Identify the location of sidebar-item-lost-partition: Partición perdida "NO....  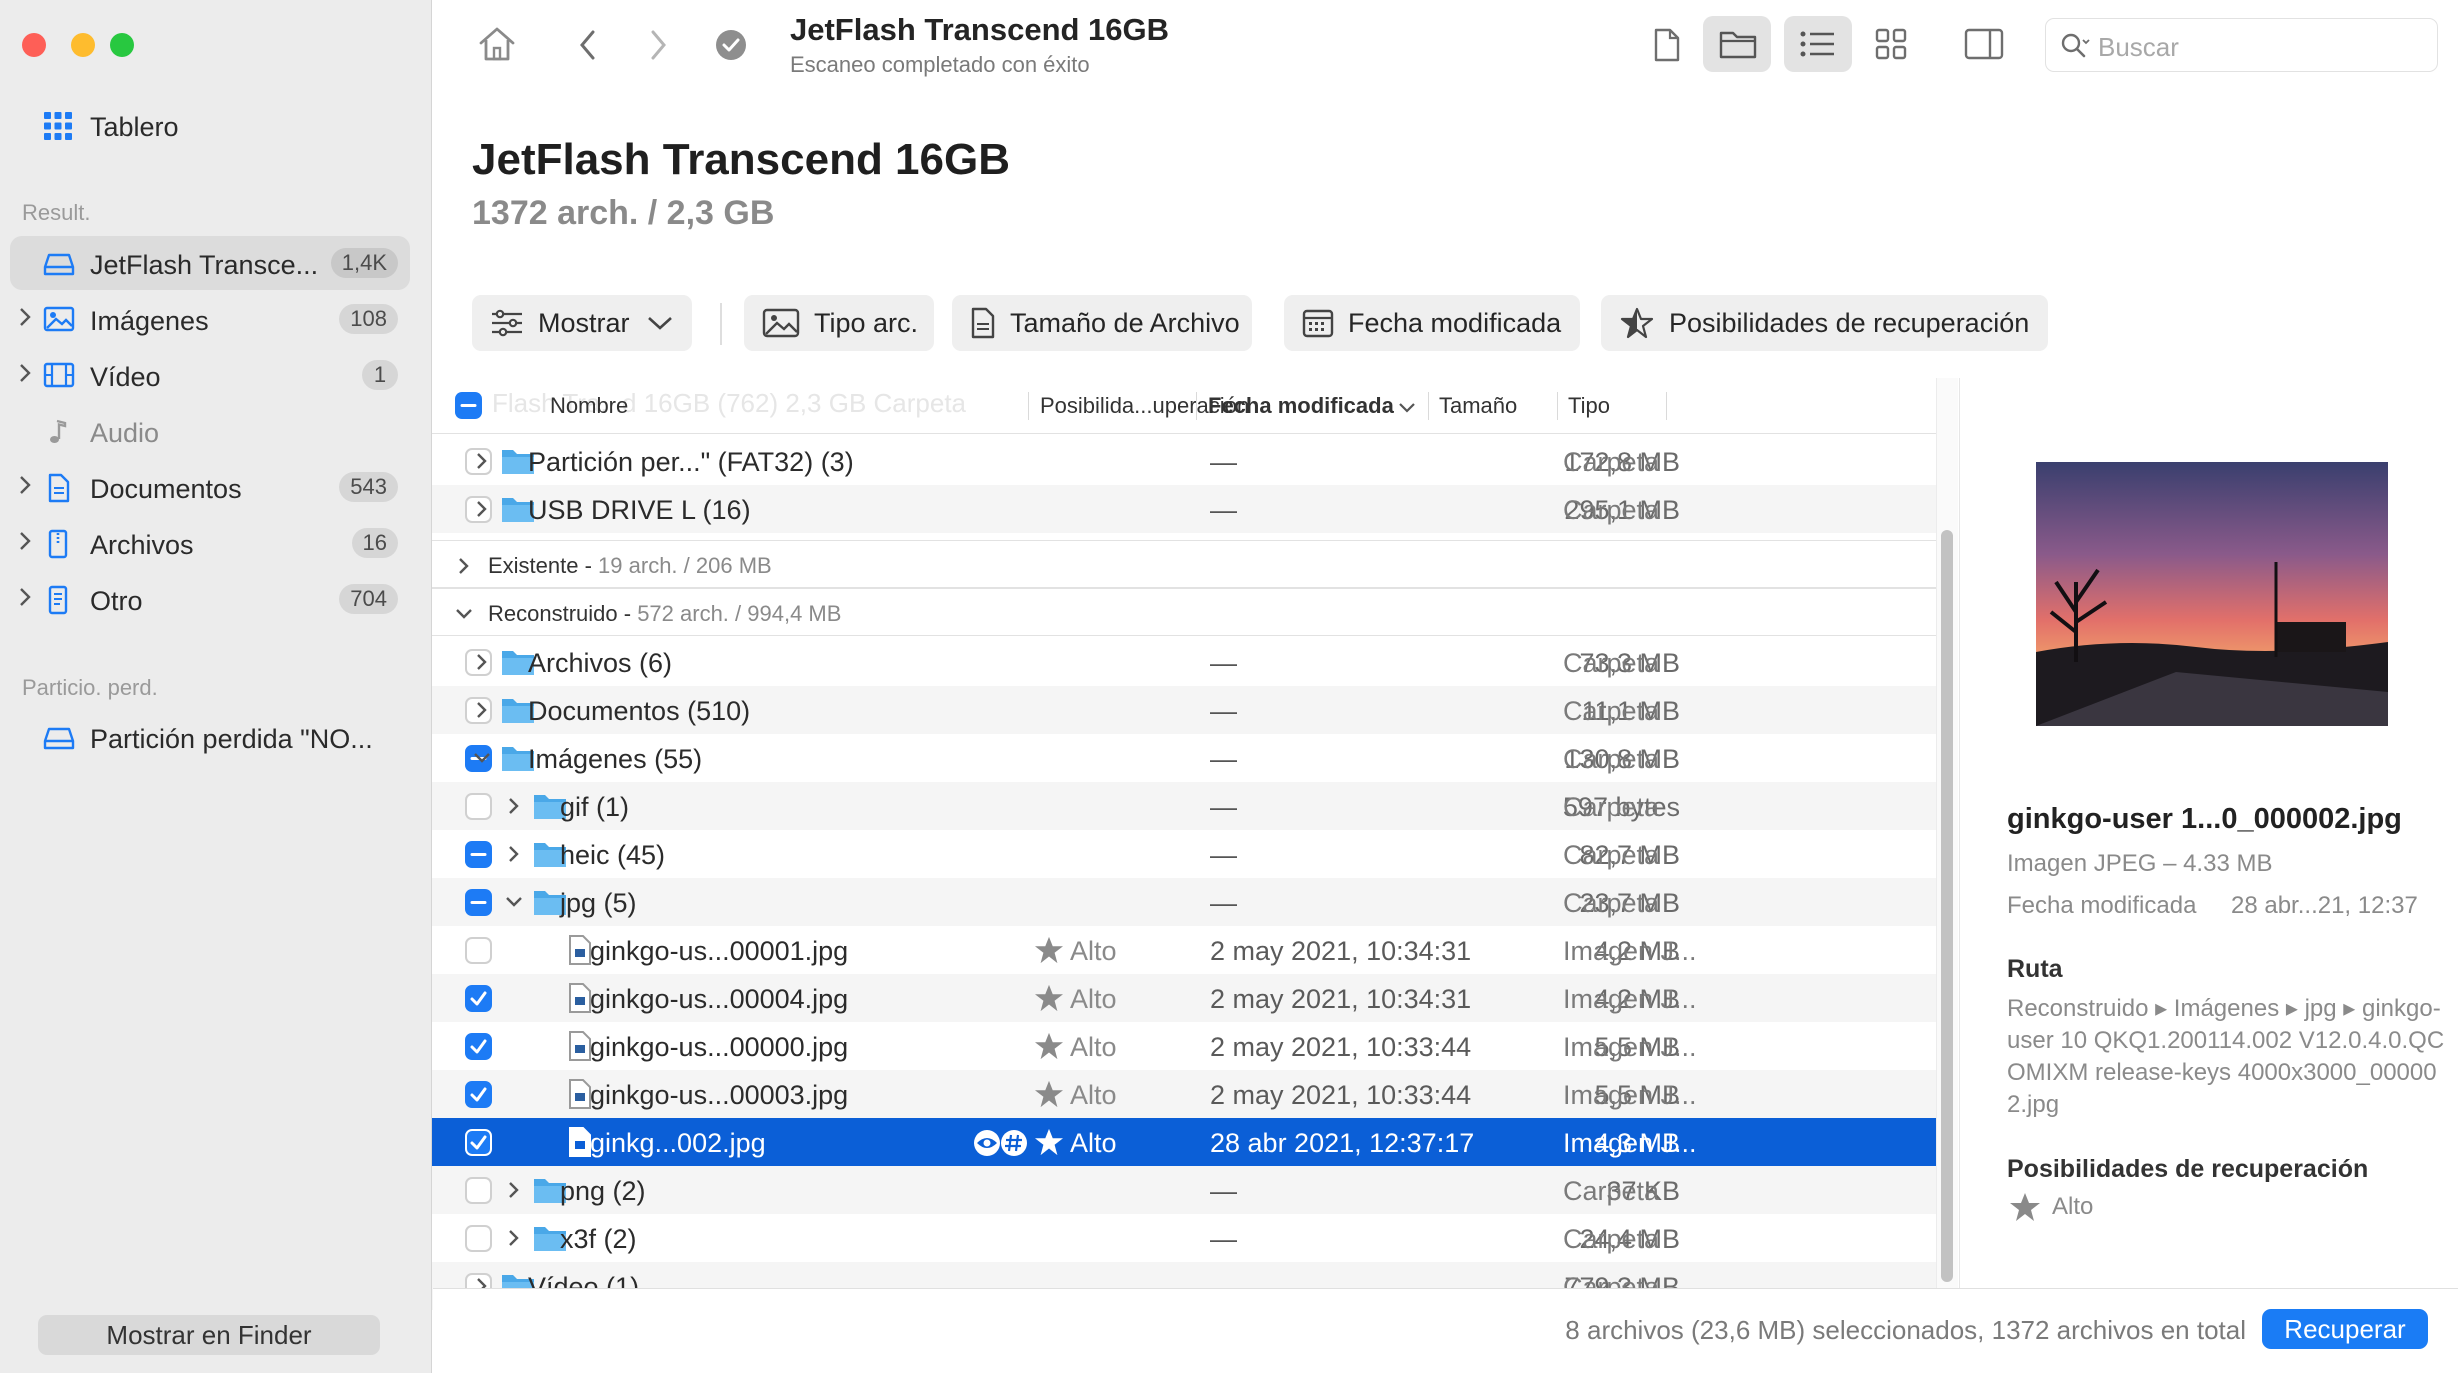
(210, 737).